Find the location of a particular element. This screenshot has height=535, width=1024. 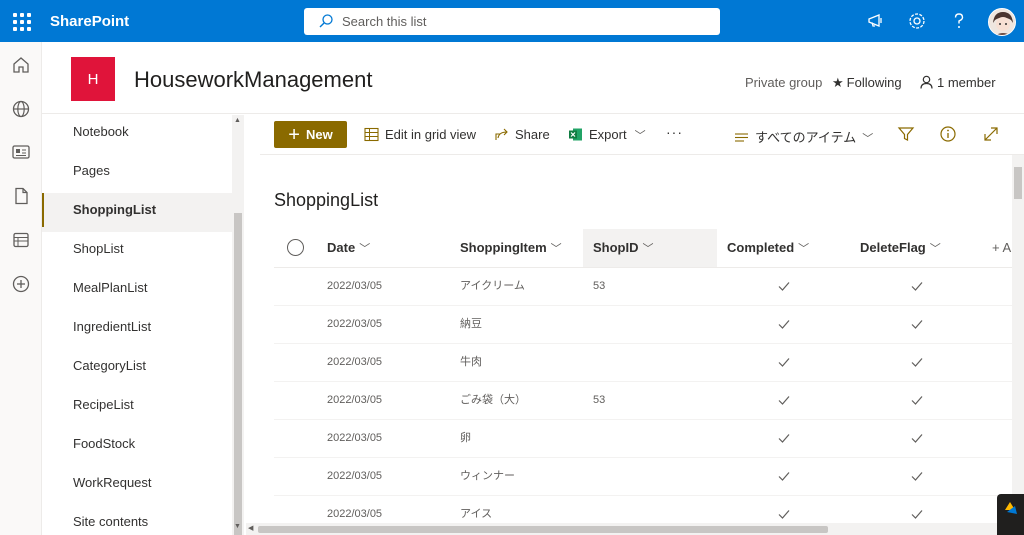

nav-item-recipelist: RecipeList is located at coordinates (137, 407).